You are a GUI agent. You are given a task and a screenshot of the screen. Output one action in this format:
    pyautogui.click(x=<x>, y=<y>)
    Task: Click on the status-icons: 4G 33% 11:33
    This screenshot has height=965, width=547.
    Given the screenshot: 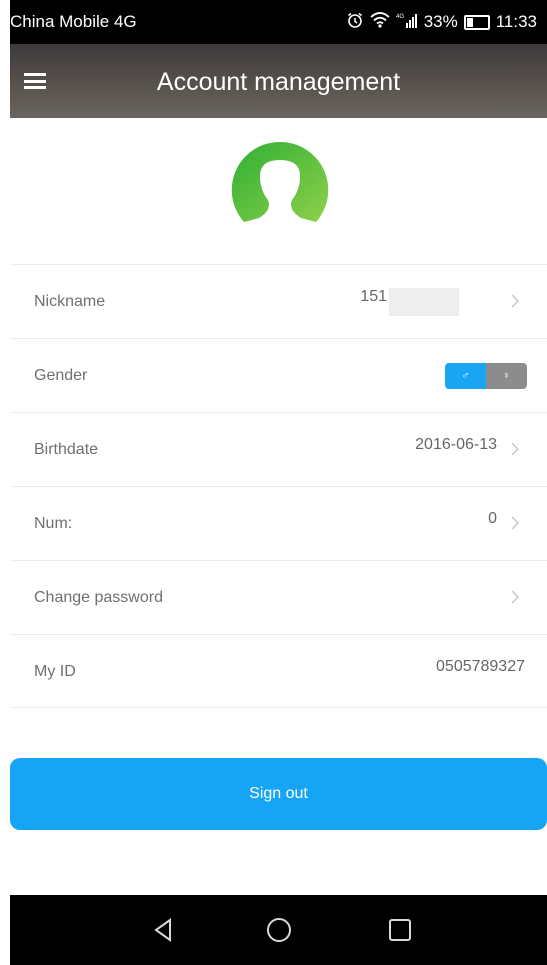 What is the action you would take?
    pyautogui.click(x=441, y=22)
    